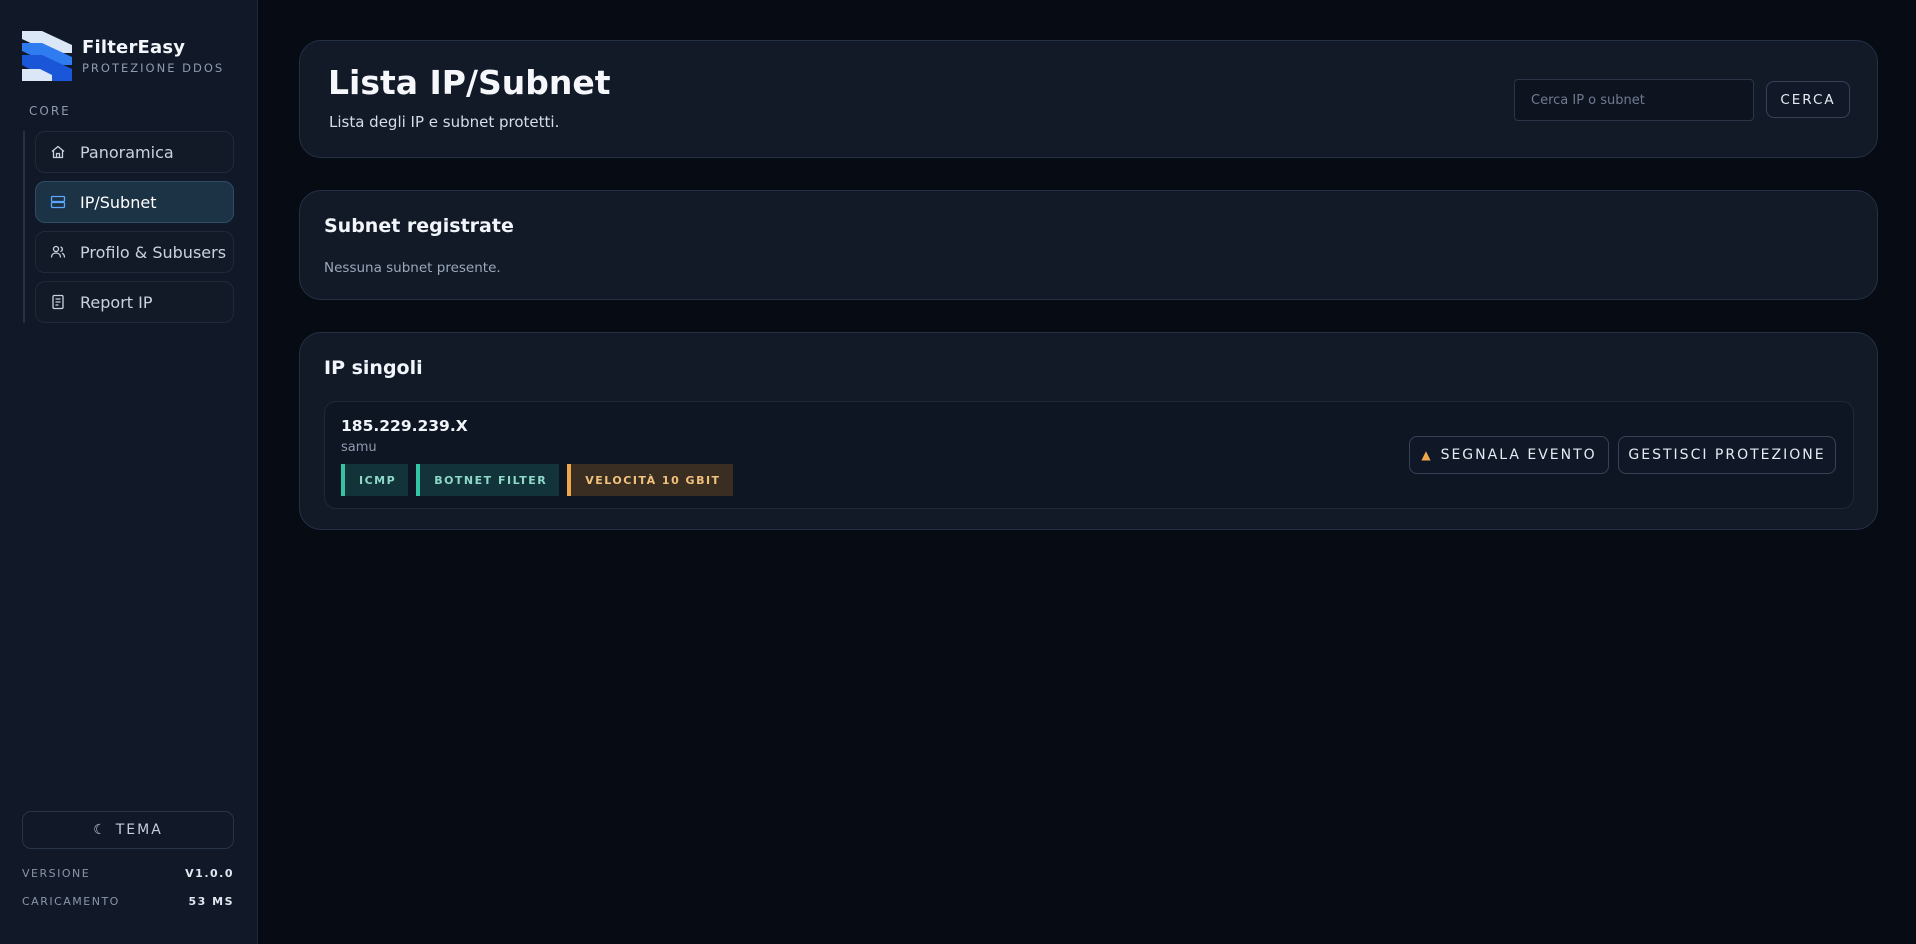 This screenshot has height=944, width=1916. I want to click on nav-section-label: CORE, so click(50, 111).